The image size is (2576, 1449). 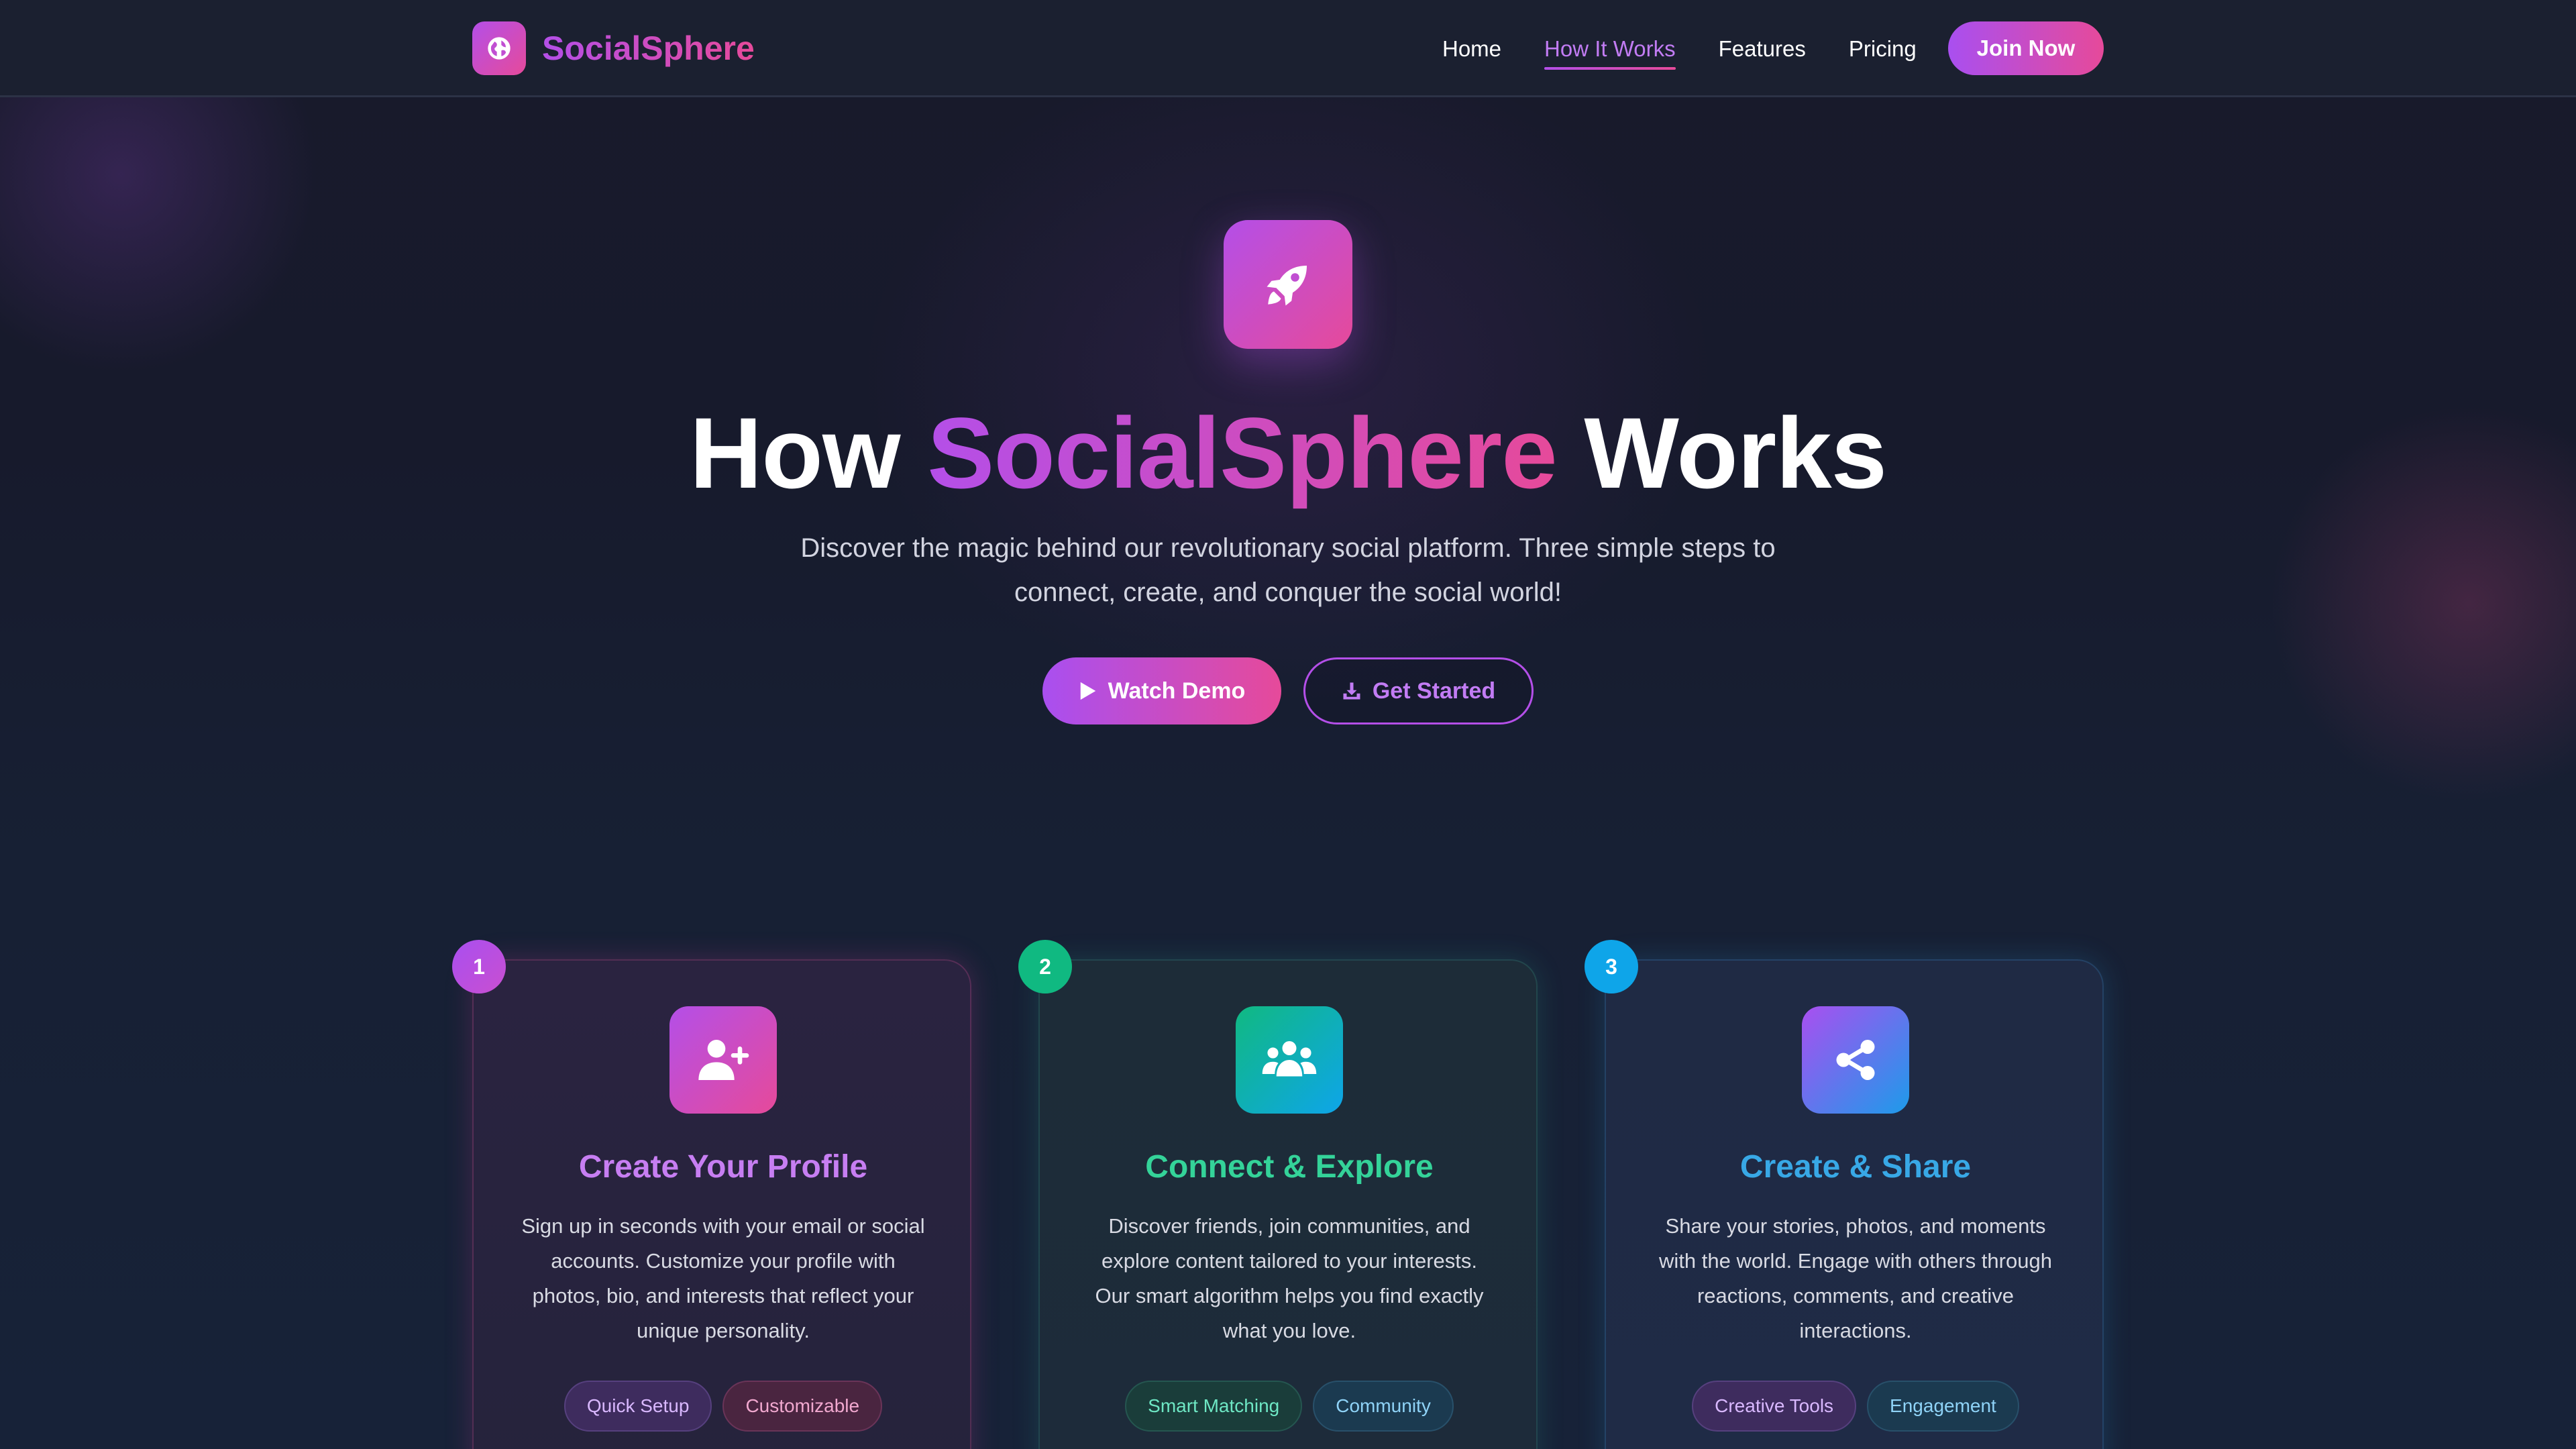 I want to click on step-number-badge-1: 1, so click(x=479, y=967).